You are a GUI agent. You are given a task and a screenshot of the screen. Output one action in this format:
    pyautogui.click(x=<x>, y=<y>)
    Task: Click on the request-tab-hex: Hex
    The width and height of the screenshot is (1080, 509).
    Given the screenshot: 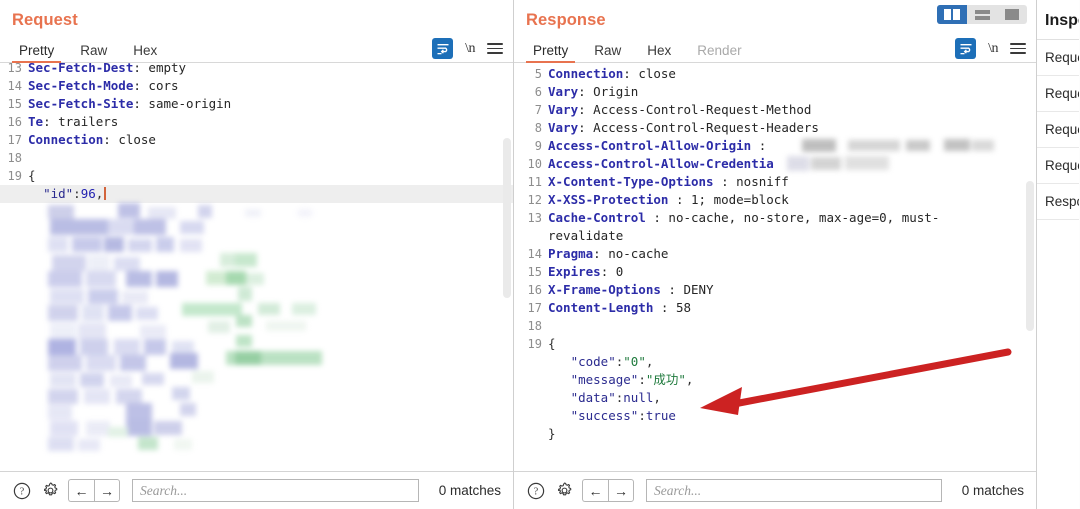 What is the action you would take?
    pyautogui.click(x=145, y=52)
    